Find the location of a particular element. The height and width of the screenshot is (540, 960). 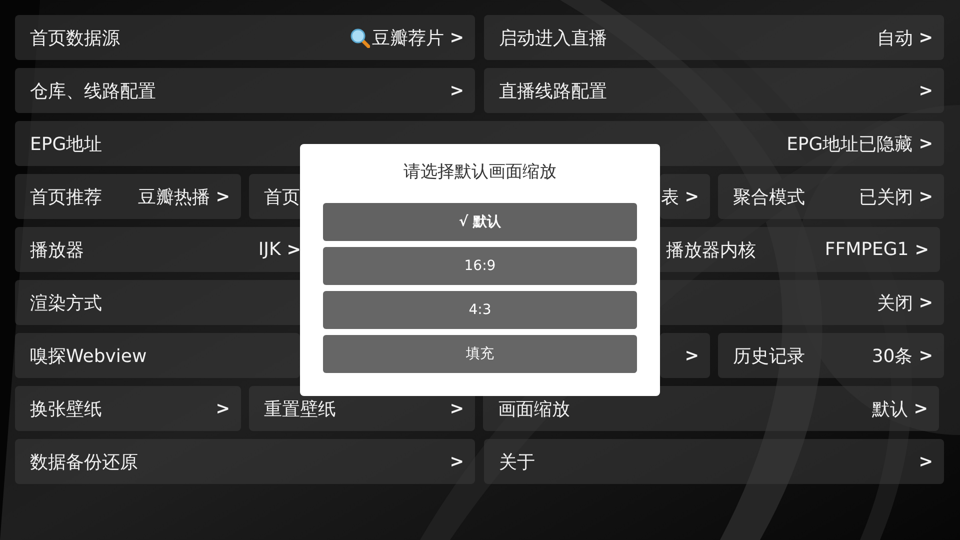

setting-tile: 关于 > is located at coordinates (714, 461).